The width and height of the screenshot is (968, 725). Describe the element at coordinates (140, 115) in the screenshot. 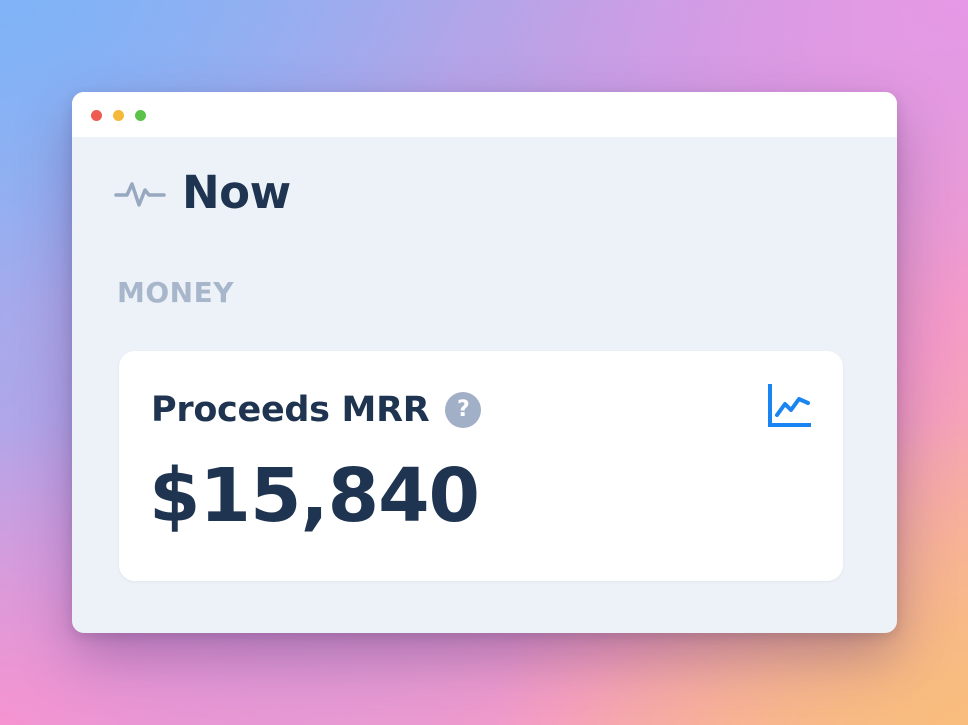

I see `maximize-window-button` at that location.